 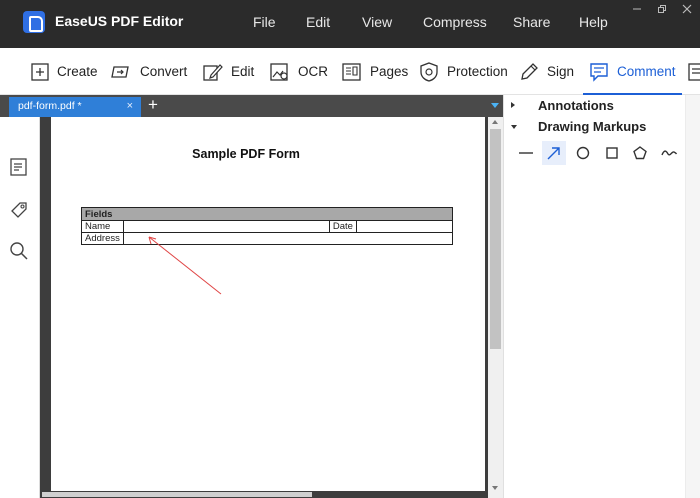 What do you see at coordinates (692, 296) in the screenshot?
I see `panel-scrollbar` at bounding box center [692, 296].